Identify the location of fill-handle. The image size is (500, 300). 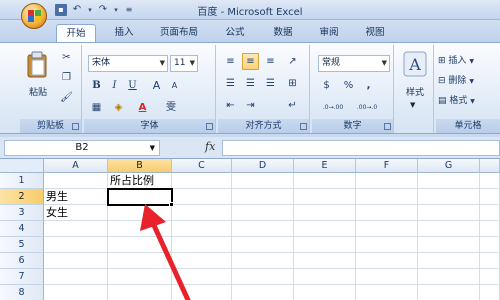
(171, 204).